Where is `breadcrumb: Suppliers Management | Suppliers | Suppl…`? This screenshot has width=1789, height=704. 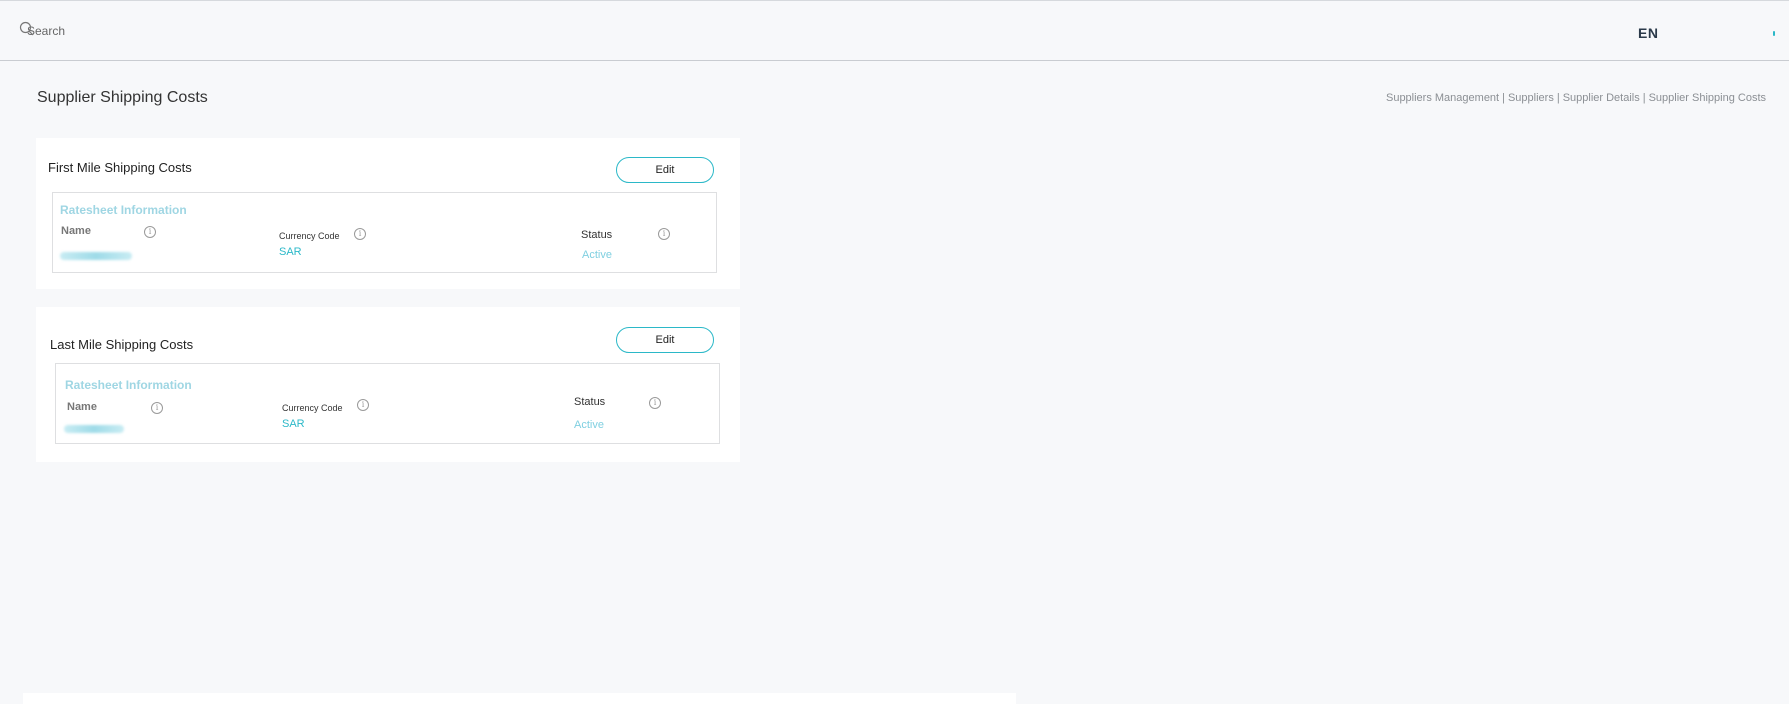 breadcrumb: Suppliers Management | Suppliers | Suppl… is located at coordinates (1576, 98).